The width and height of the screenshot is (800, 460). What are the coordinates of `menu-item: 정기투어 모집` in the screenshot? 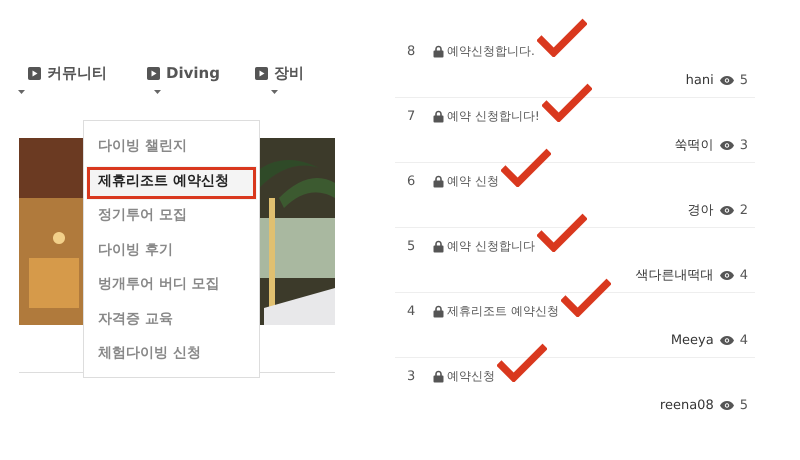 It's located at (171, 217).